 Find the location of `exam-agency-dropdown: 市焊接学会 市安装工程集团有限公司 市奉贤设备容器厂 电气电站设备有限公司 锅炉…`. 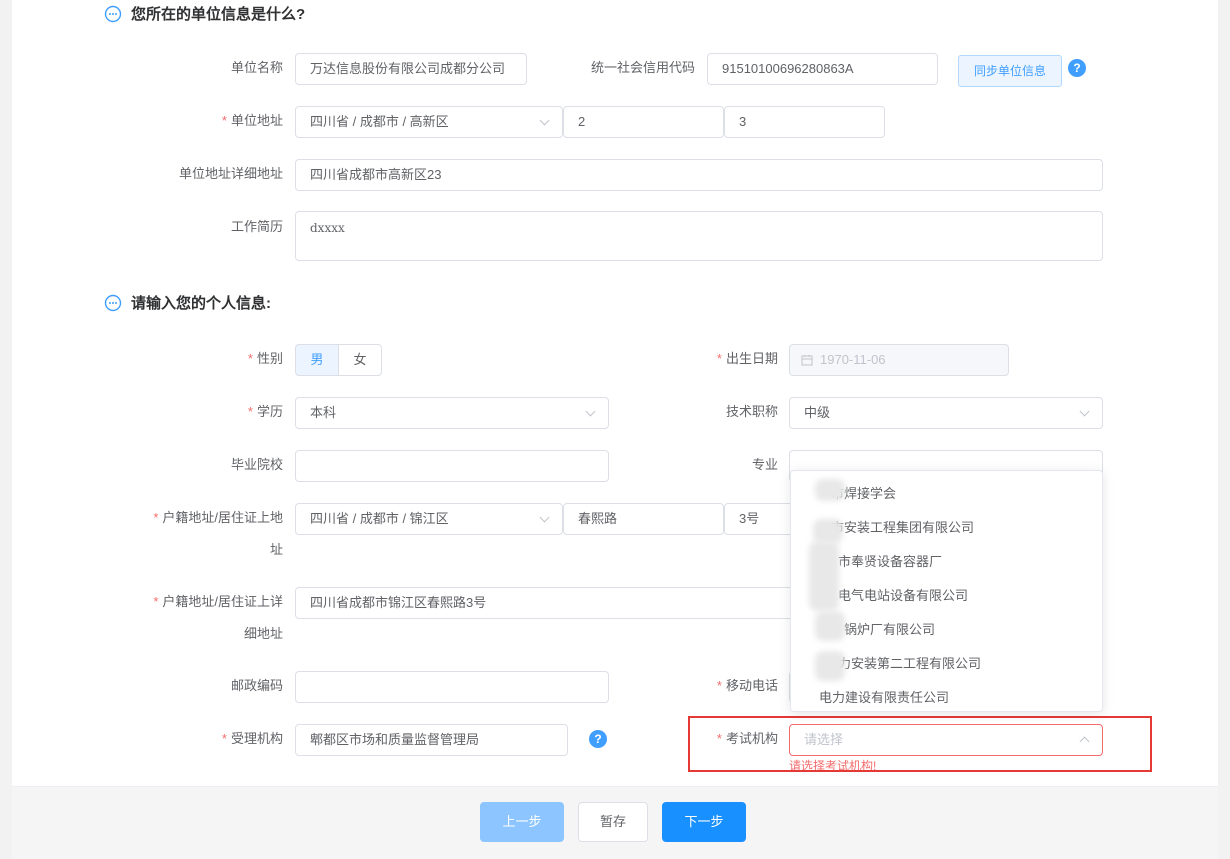

exam-agency-dropdown: 市焊接学会 市安装工程集团有限公司 市奉贤设备容器厂 电气电站设备有限公司 锅炉… is located at coordinates (946, 591).